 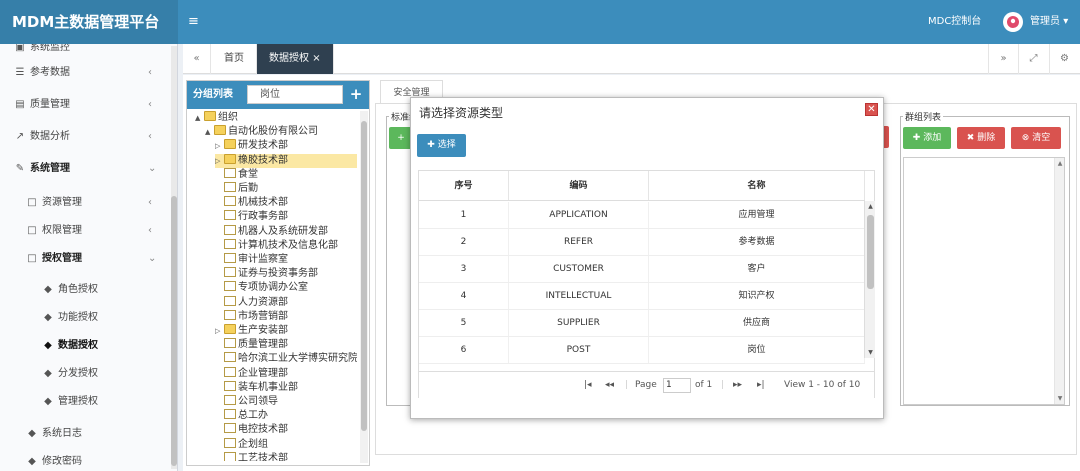 What do you see at coordinates (84, 259) in the screenshot?
I see `sidebar-item-authorization: □ 授权管理 ⌄` at bounding box center [84, 259].